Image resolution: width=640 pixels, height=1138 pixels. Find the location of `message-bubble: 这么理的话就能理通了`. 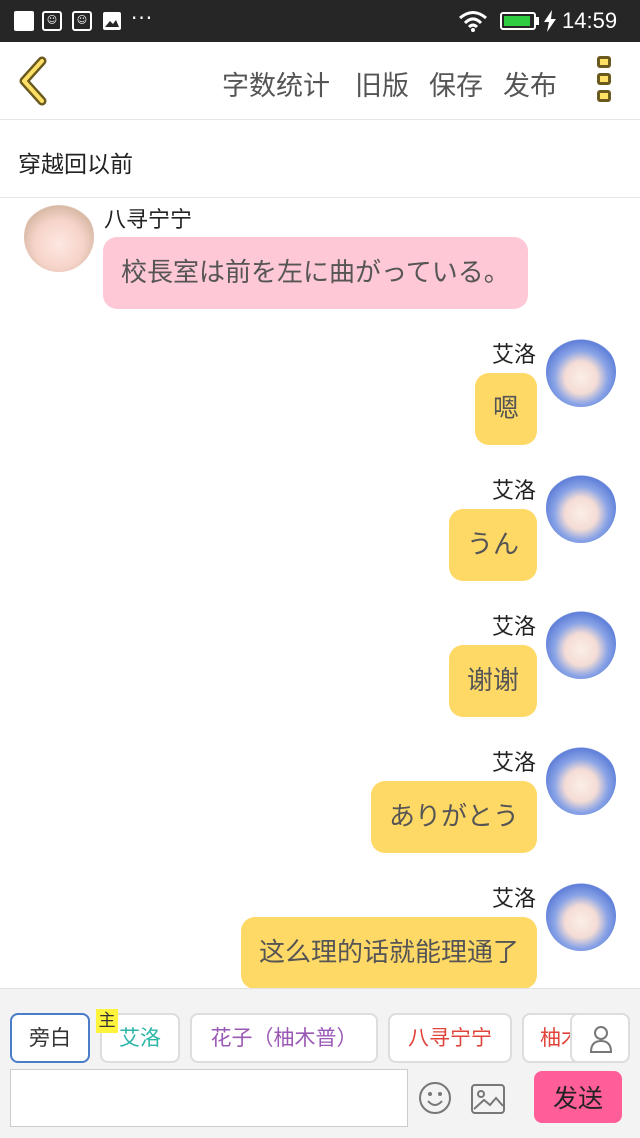

message-bubble: 这么理的话就能理通了 is located at coordinates (388, 952).